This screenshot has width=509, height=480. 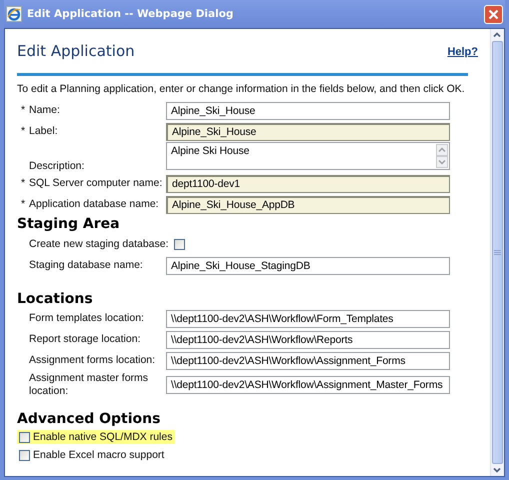 I want to click on field-label: Assignment forms location:, so click(x=92, y=360).